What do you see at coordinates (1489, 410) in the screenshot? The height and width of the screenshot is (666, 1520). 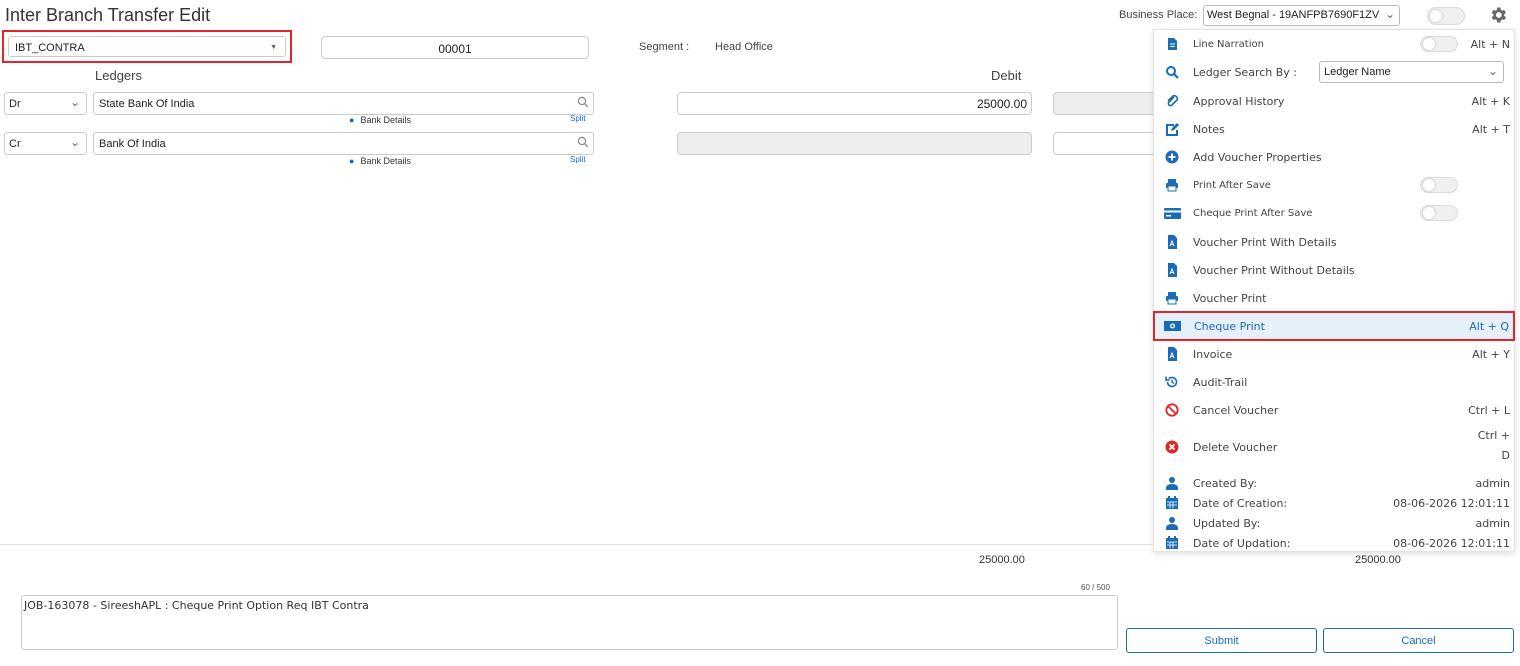 I see `menu-item-shortcut: Ctrl + L` at bounding box center [1489, 410].